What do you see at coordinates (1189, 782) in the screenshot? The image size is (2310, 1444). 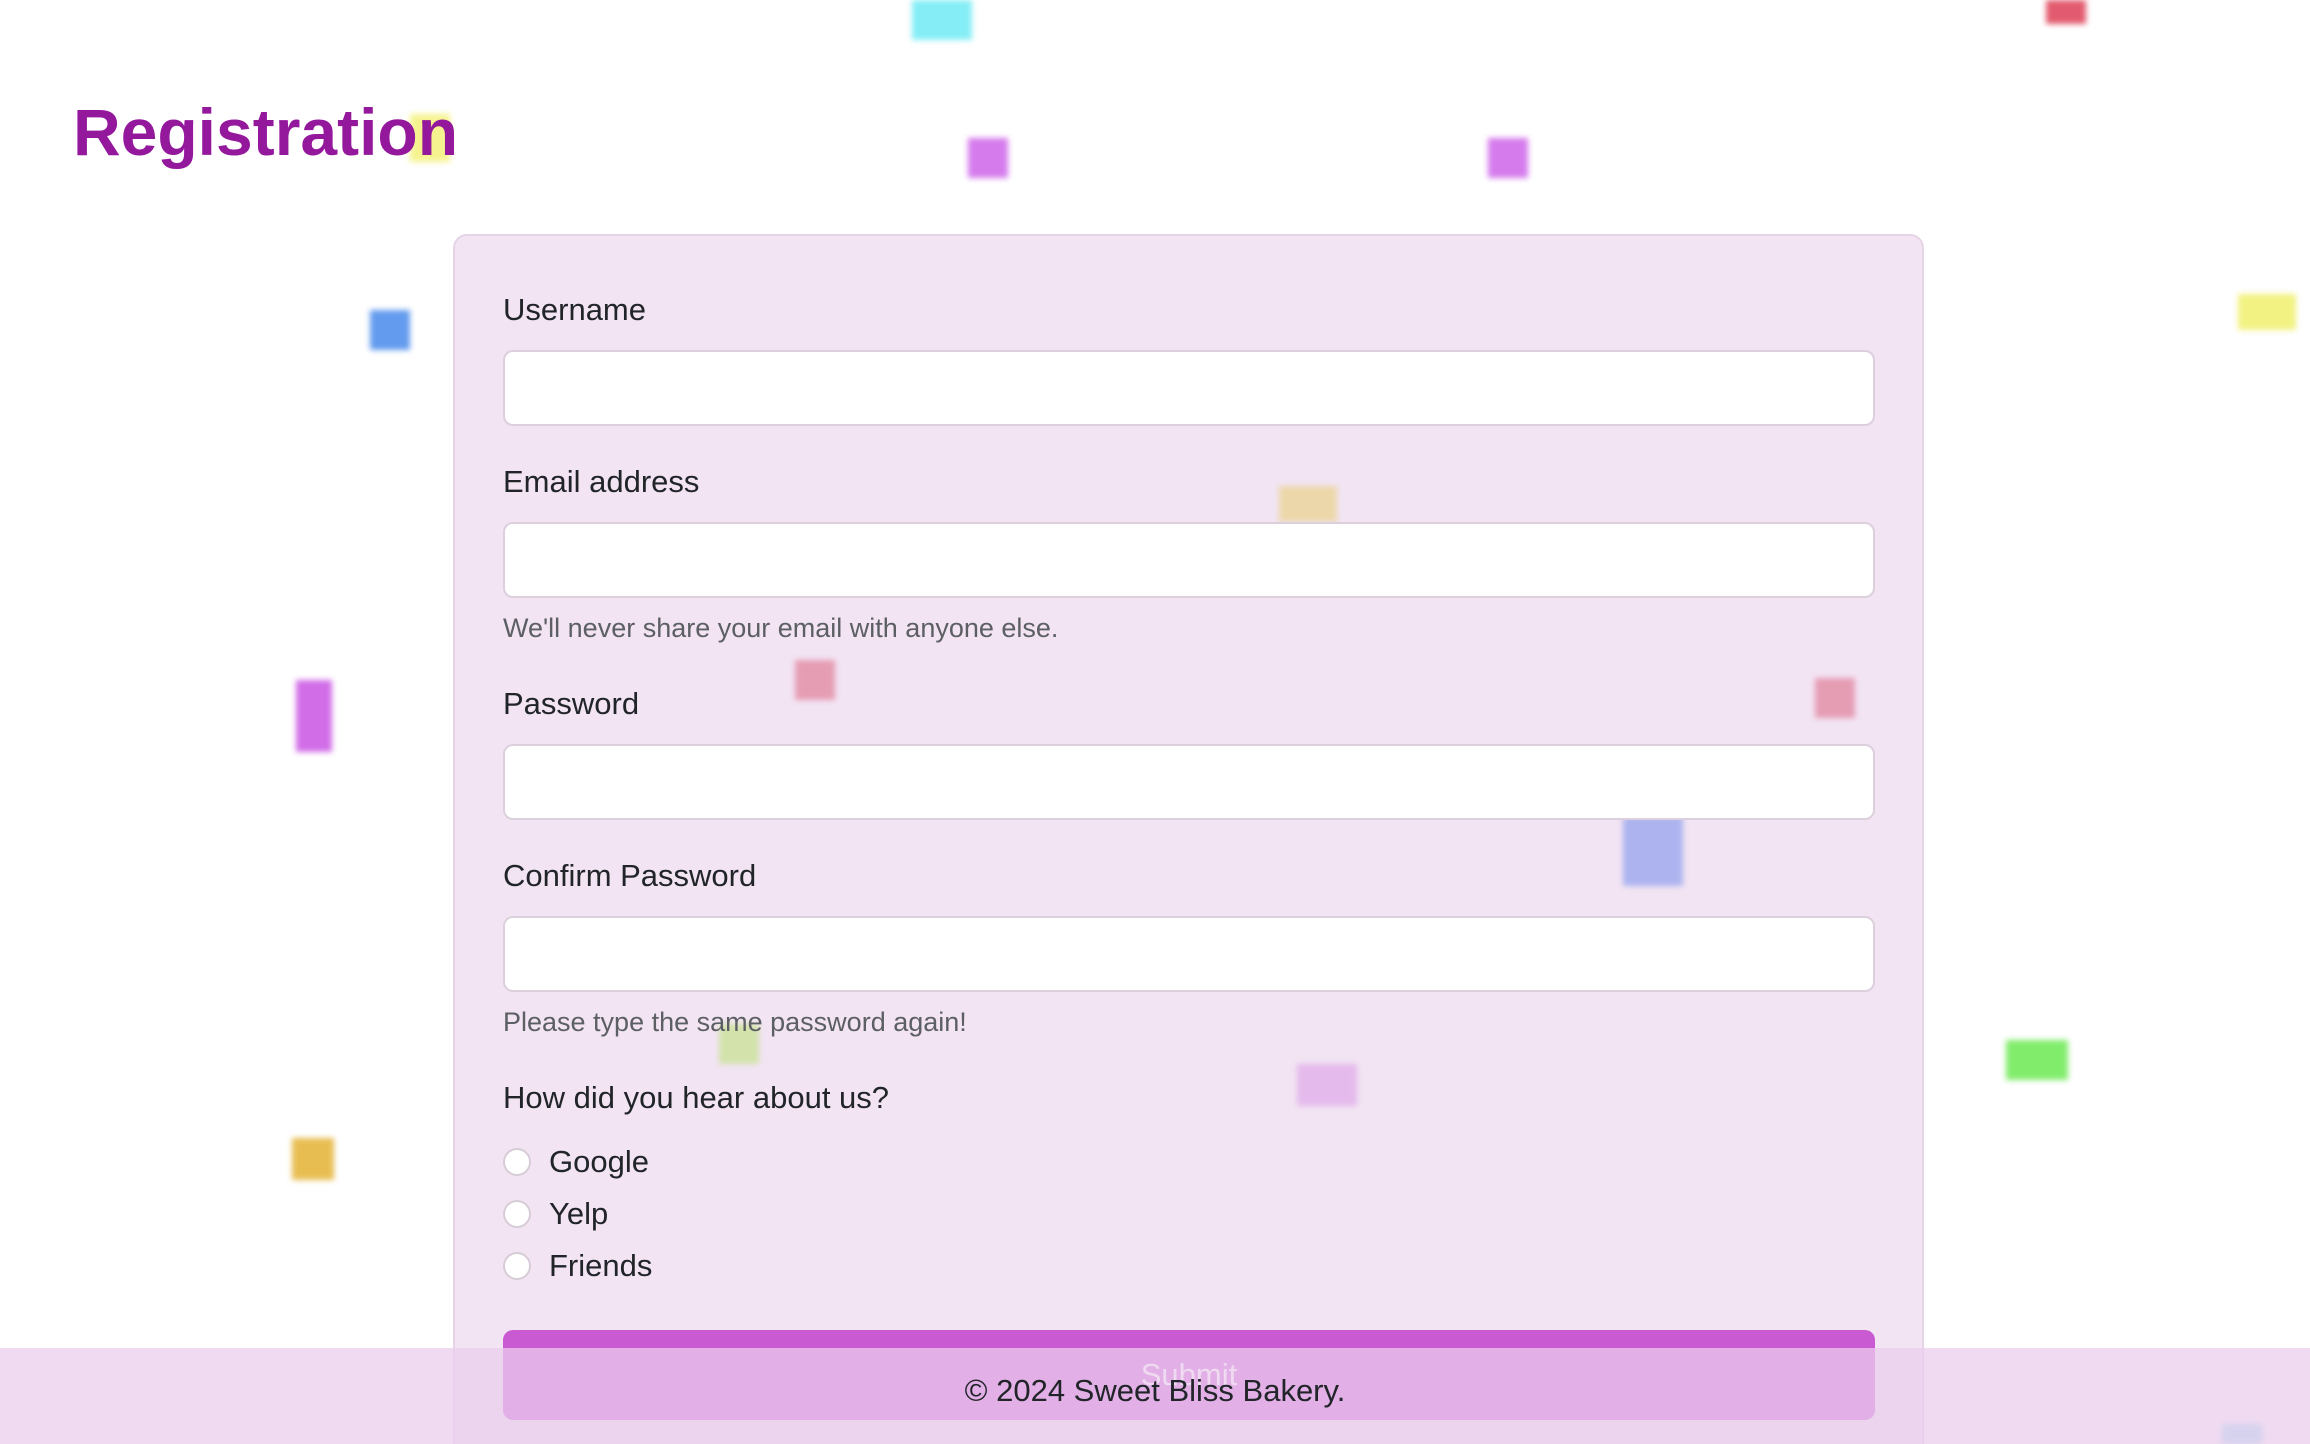 I see `password-input` at bounding box center [1189, 782].